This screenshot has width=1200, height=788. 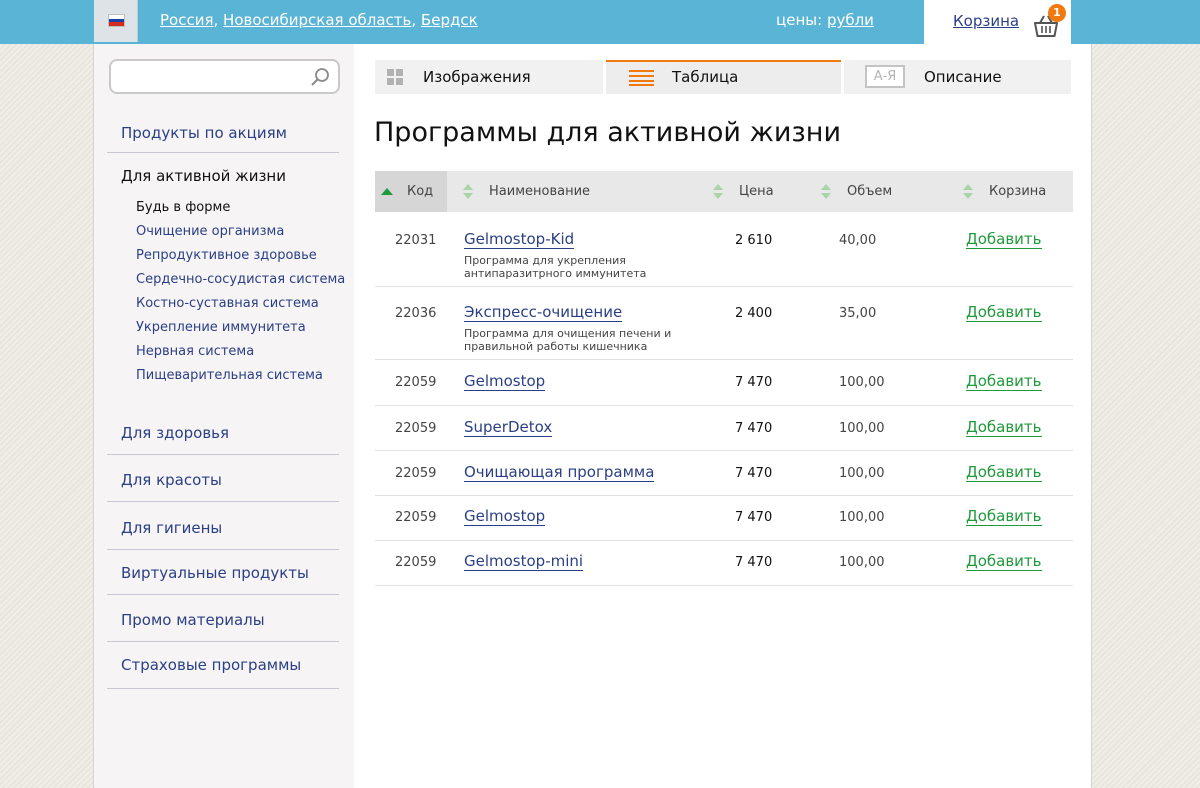 I want to click on sidebar-item-insurance: Страховые программы, so click(x=223, y=665).